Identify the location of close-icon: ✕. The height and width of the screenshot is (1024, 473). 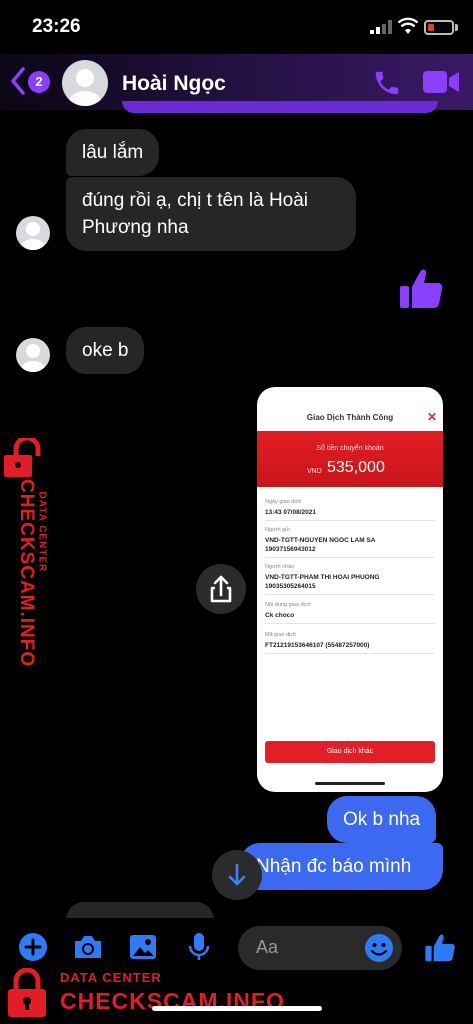
(432, 417).